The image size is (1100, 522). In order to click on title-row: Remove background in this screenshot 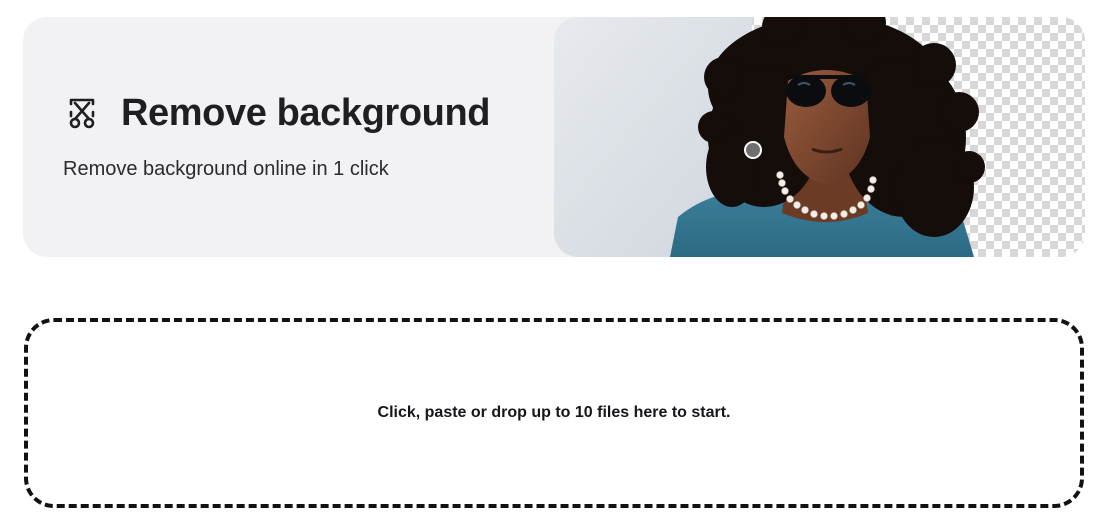, I will do `click(277, 113)`.